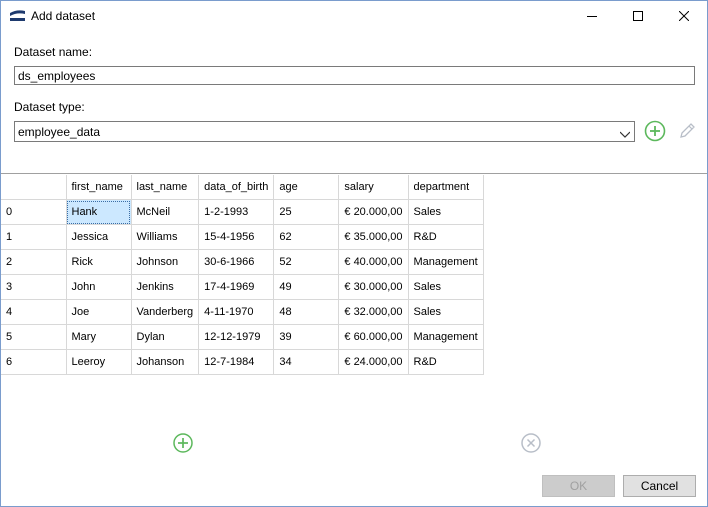 The image size is (708, 507). Describe the element at coordinates (165, 312) in the screenshot. I see `table-cell: Vanderberg` at that location.